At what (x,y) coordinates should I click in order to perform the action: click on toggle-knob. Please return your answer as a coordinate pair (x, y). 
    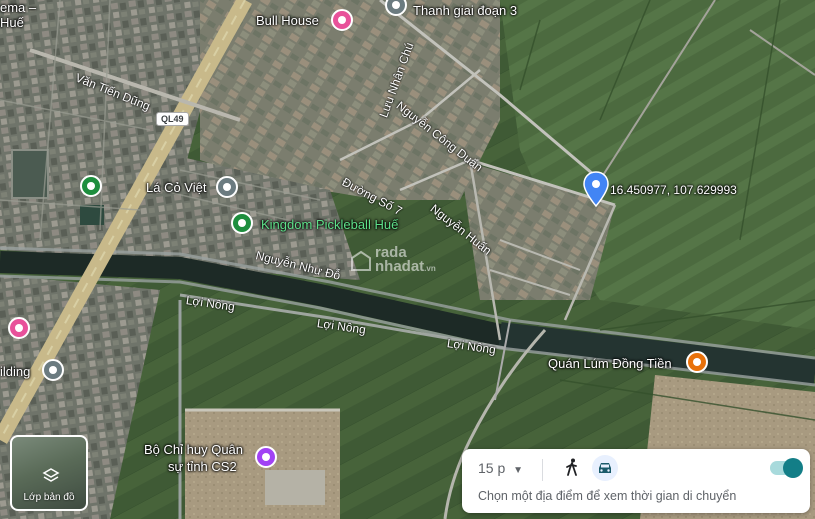
    Looking at the image, I should click on (793, 468).